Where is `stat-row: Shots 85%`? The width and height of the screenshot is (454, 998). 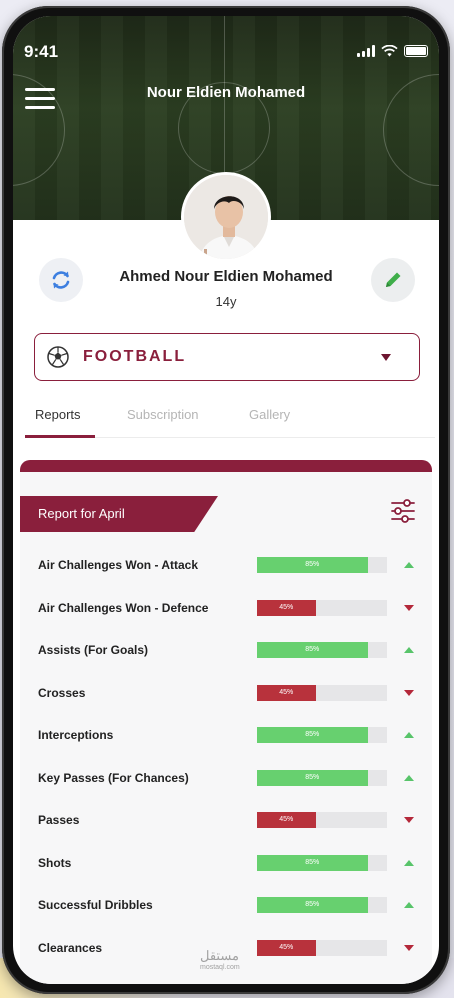 stat-row: Shots 85% is located at coordinates (226, 869).